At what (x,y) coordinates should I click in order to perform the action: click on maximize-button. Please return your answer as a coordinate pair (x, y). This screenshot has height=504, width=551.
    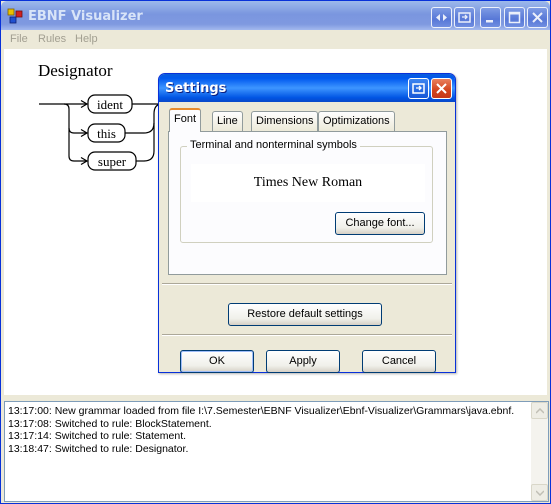
    Looking at the image, I should click on (514, 17).